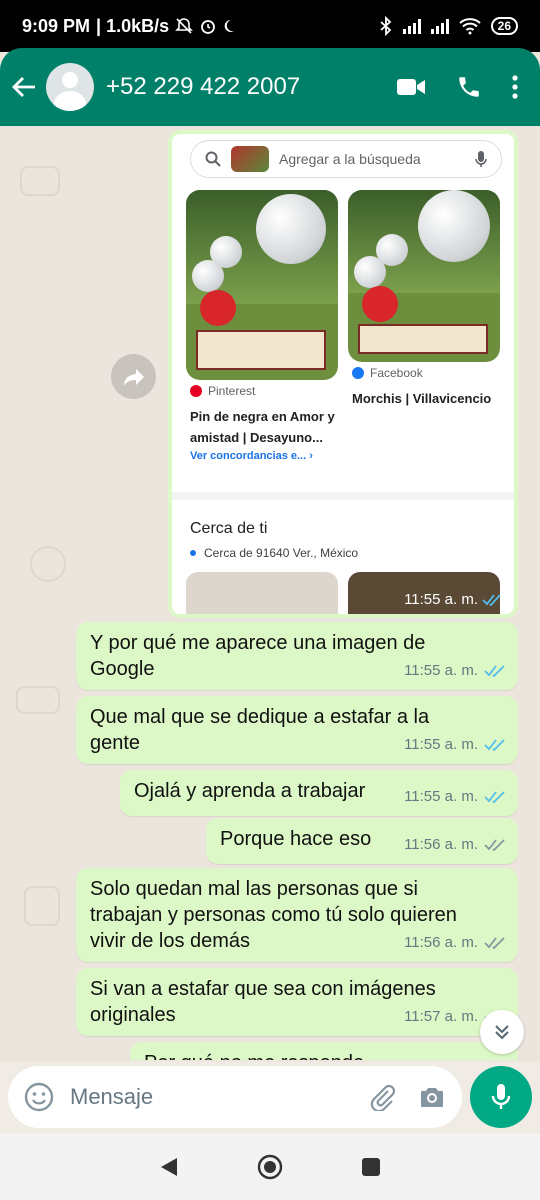  Describe the element at coordinates (469, 26) in the screenshot. I see `wifi-icon` at that location.